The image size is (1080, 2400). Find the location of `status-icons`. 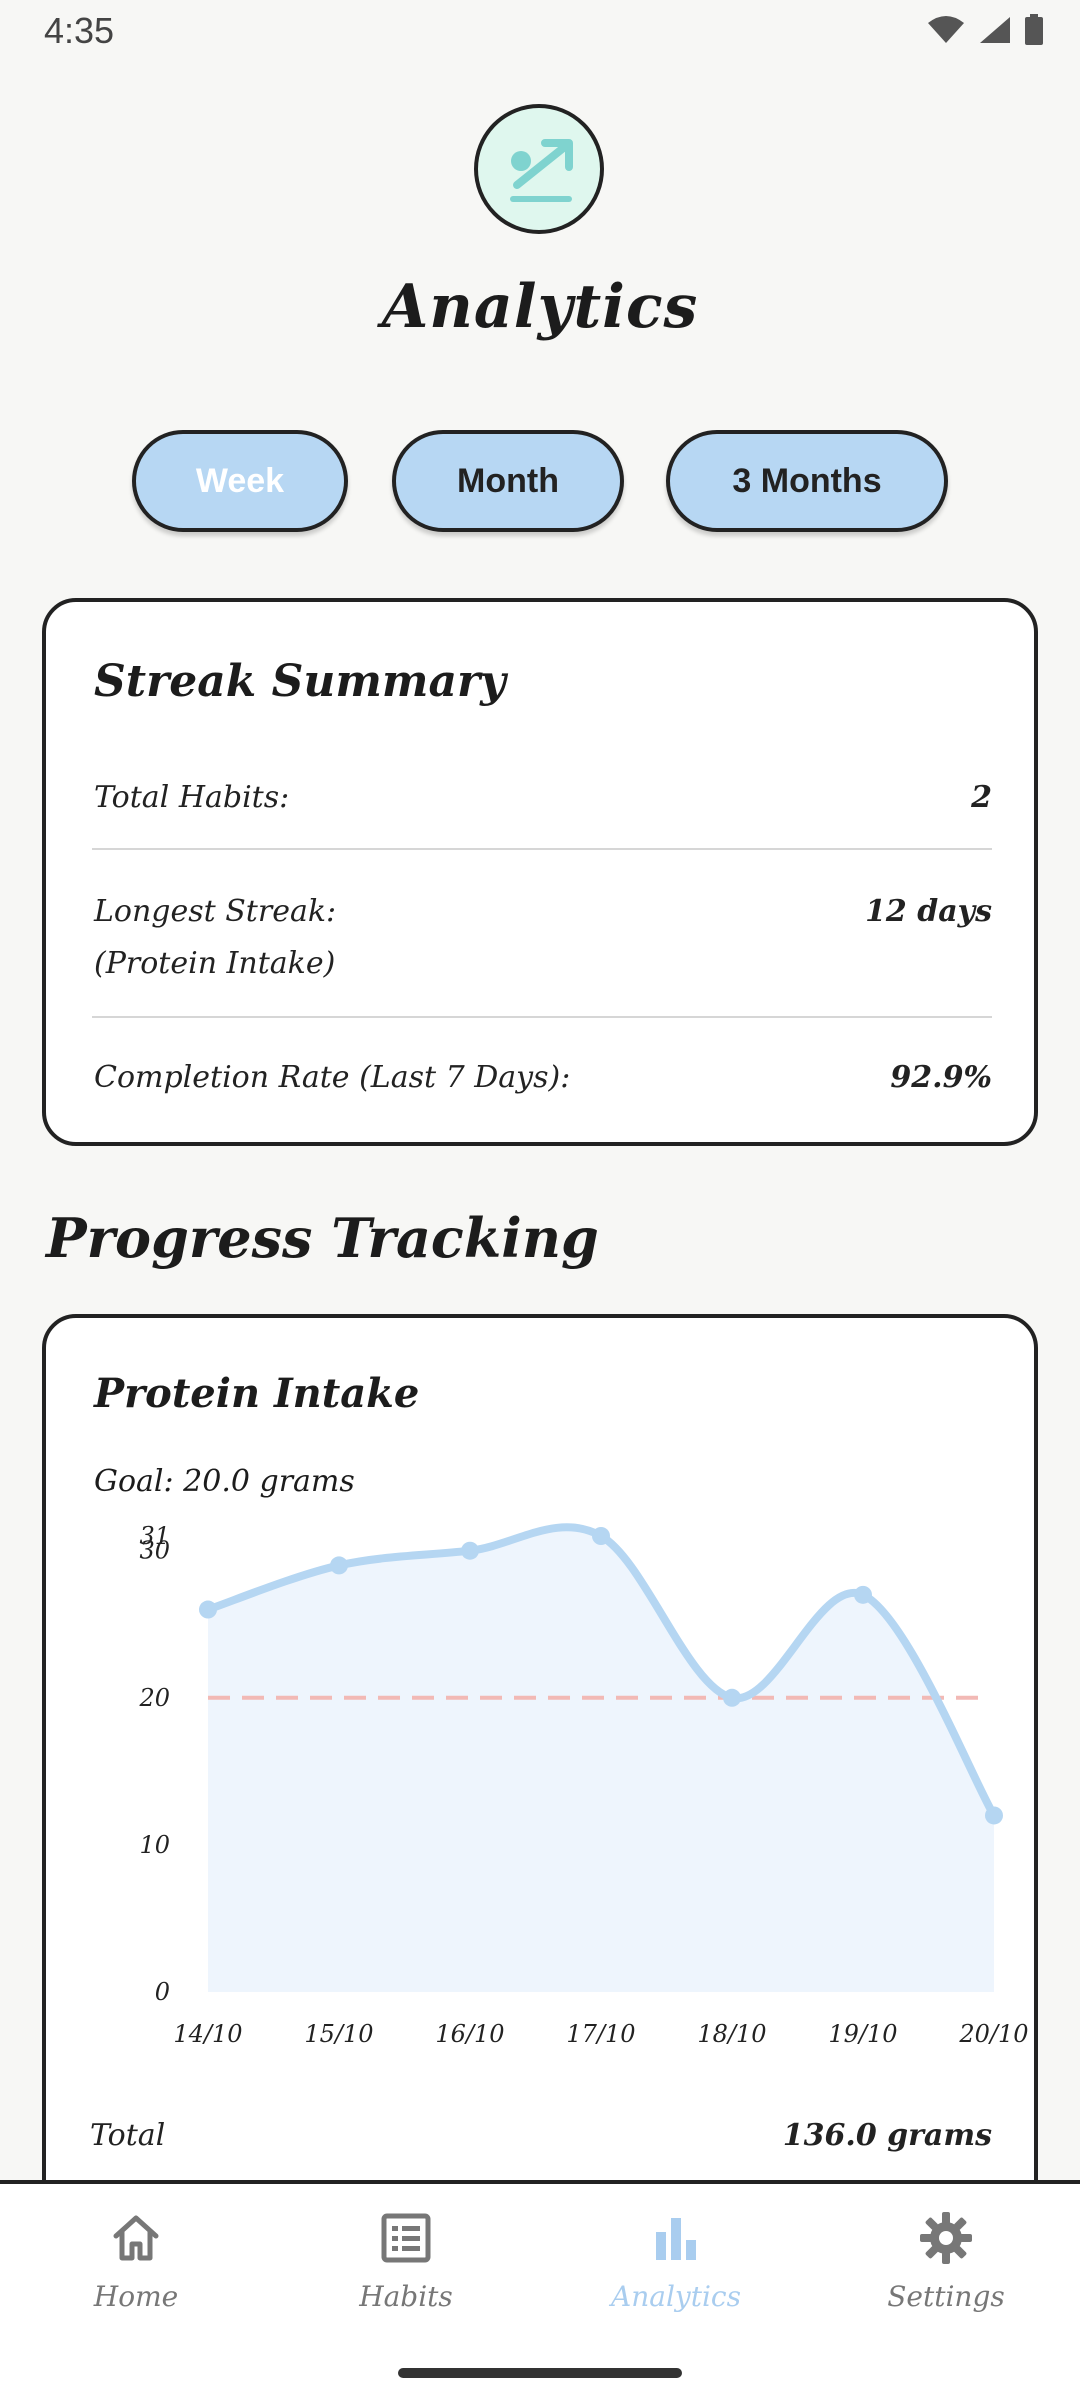

status-icons is located at coordinates (985, 30).